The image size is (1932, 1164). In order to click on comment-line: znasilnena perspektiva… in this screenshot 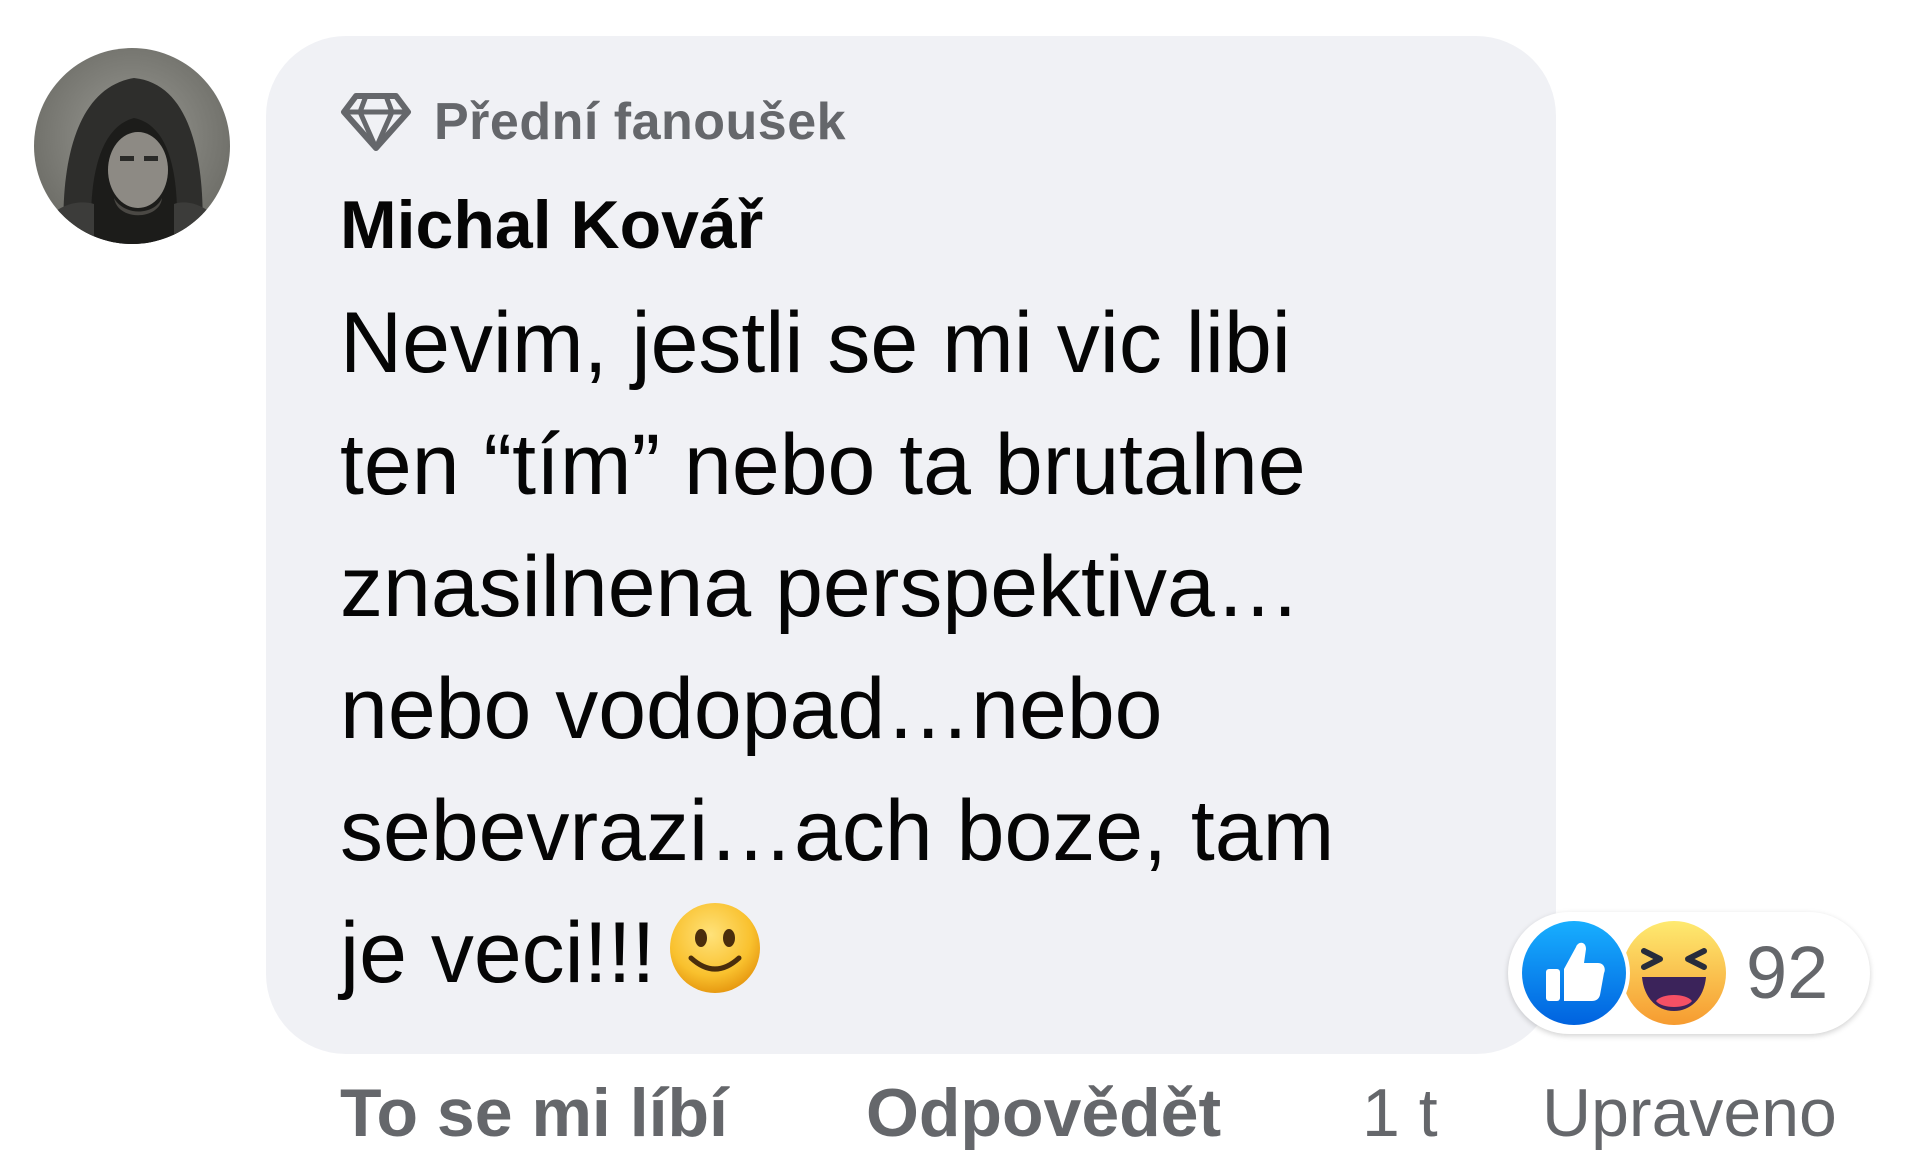, I will do `click(820, 587)`.